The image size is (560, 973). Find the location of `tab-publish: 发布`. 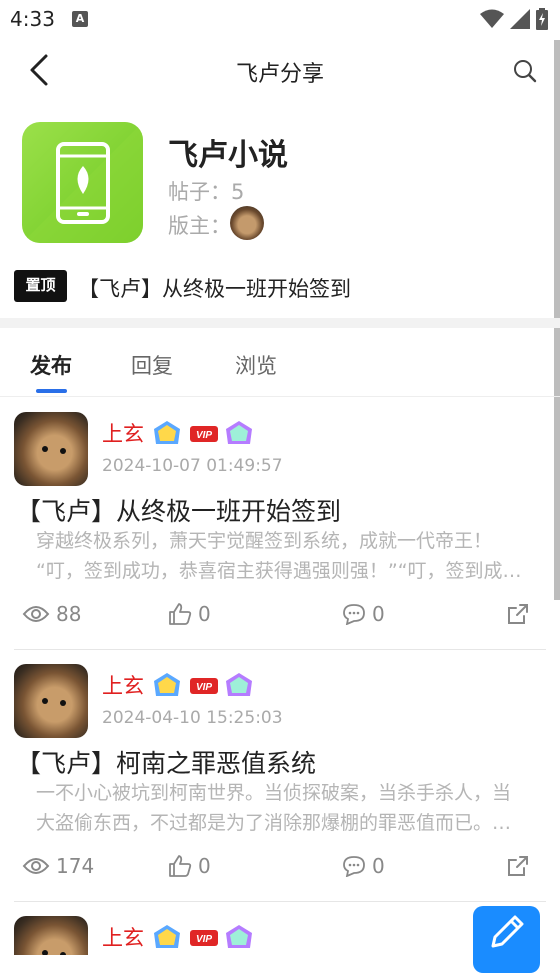

tab-publish: 发布 is located at coordinates (51, 365).